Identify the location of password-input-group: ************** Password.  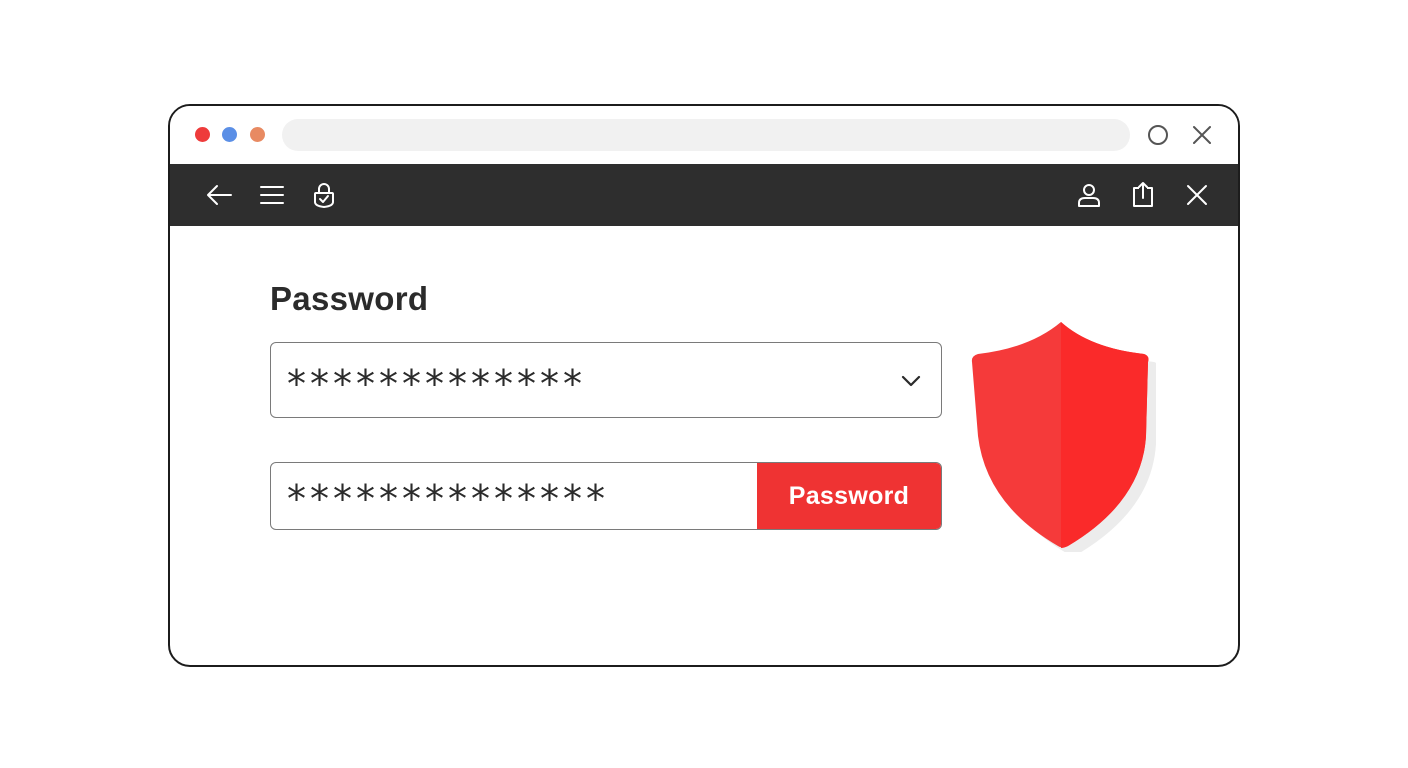
(606, 496).